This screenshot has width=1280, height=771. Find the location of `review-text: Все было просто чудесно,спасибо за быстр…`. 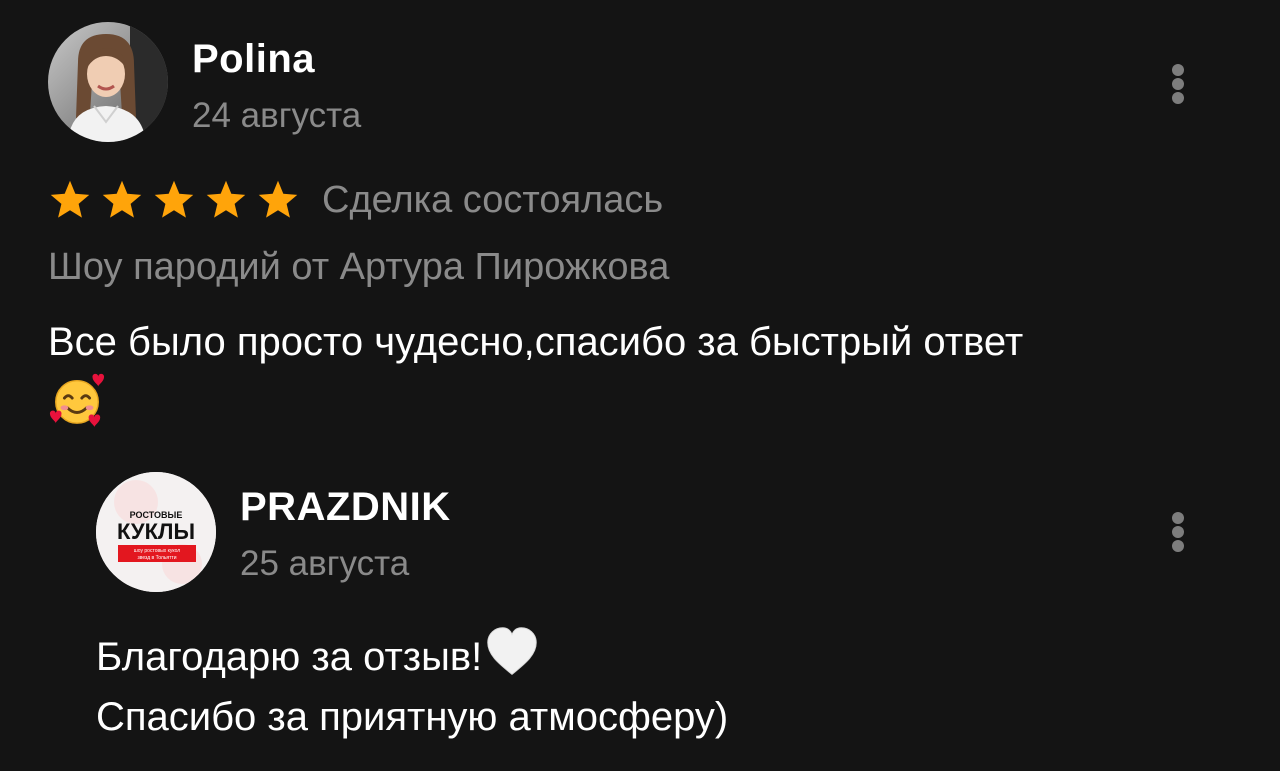

review-text: Все было просто чудесно,спасибо за быстр… is located at coordinates (638, 371).